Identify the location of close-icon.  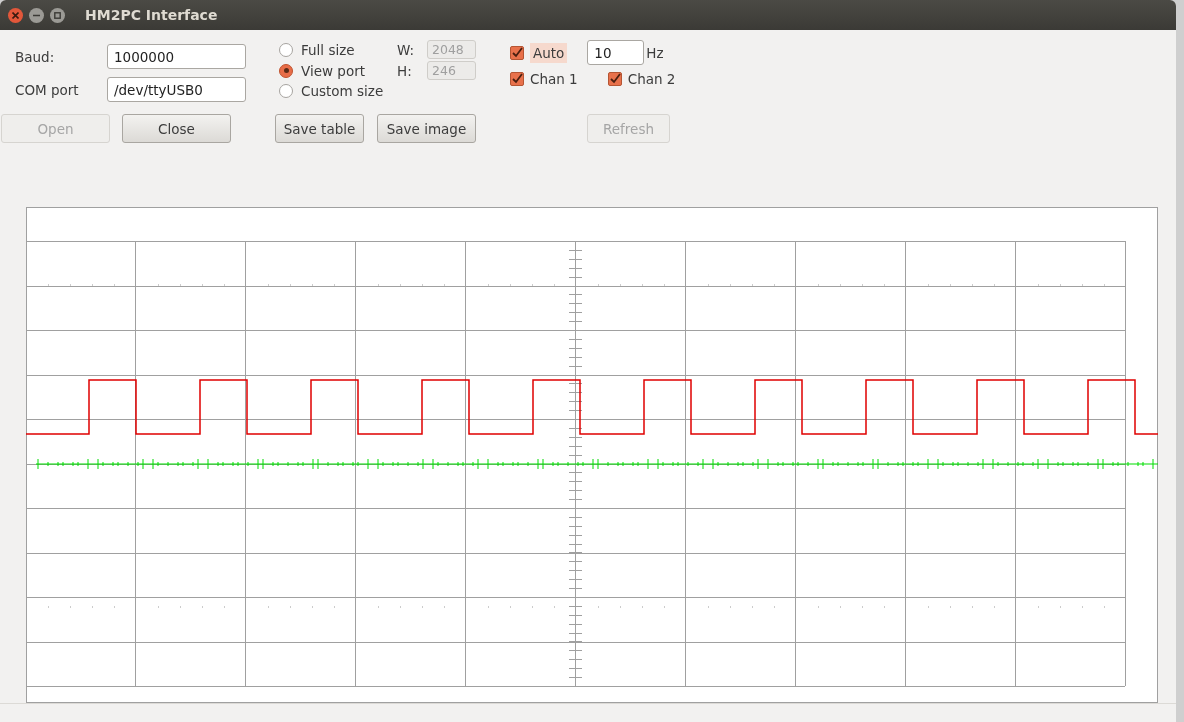
(15, 15).